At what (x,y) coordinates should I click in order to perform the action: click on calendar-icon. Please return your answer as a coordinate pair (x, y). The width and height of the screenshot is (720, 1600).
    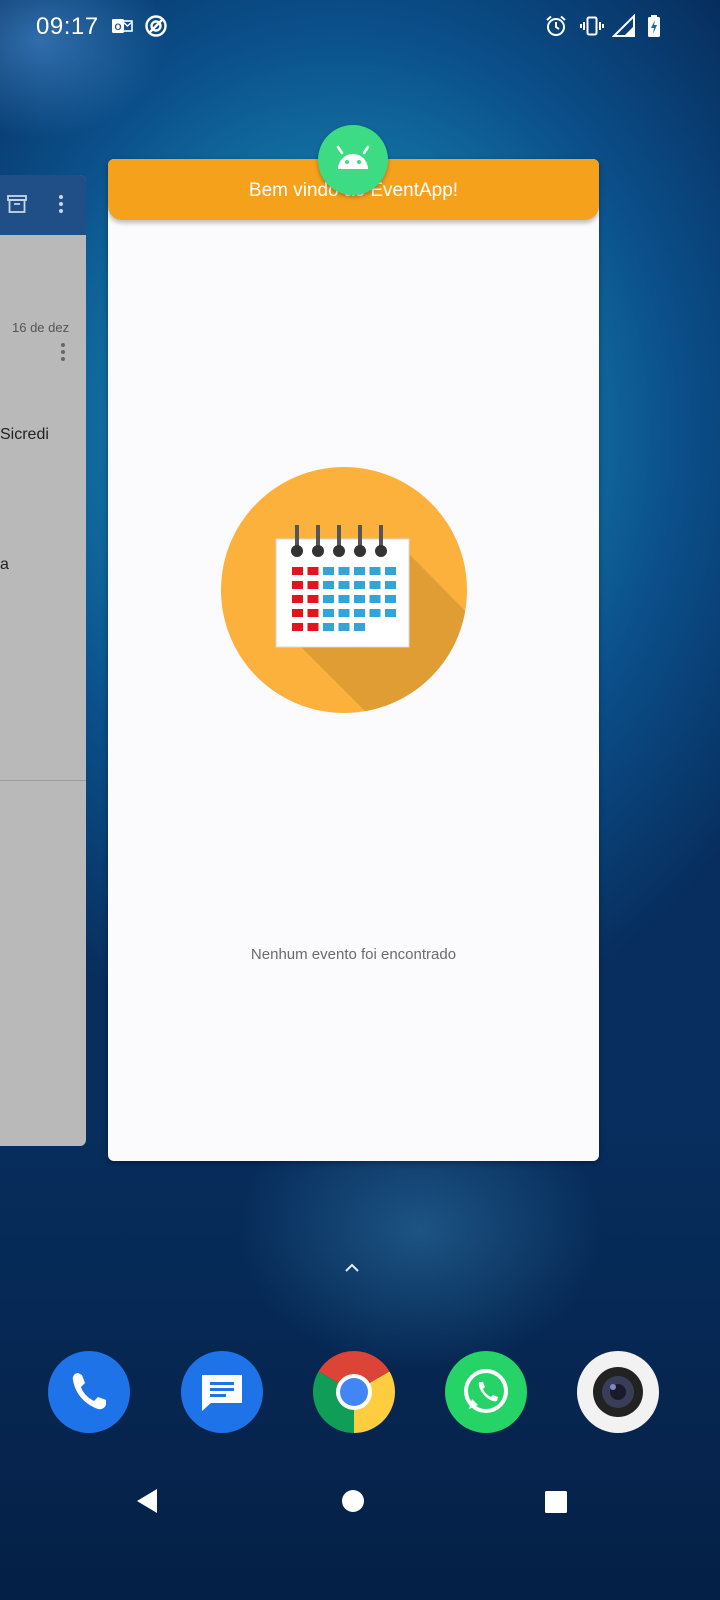
    Looking at the image, I should click on (344, 590).